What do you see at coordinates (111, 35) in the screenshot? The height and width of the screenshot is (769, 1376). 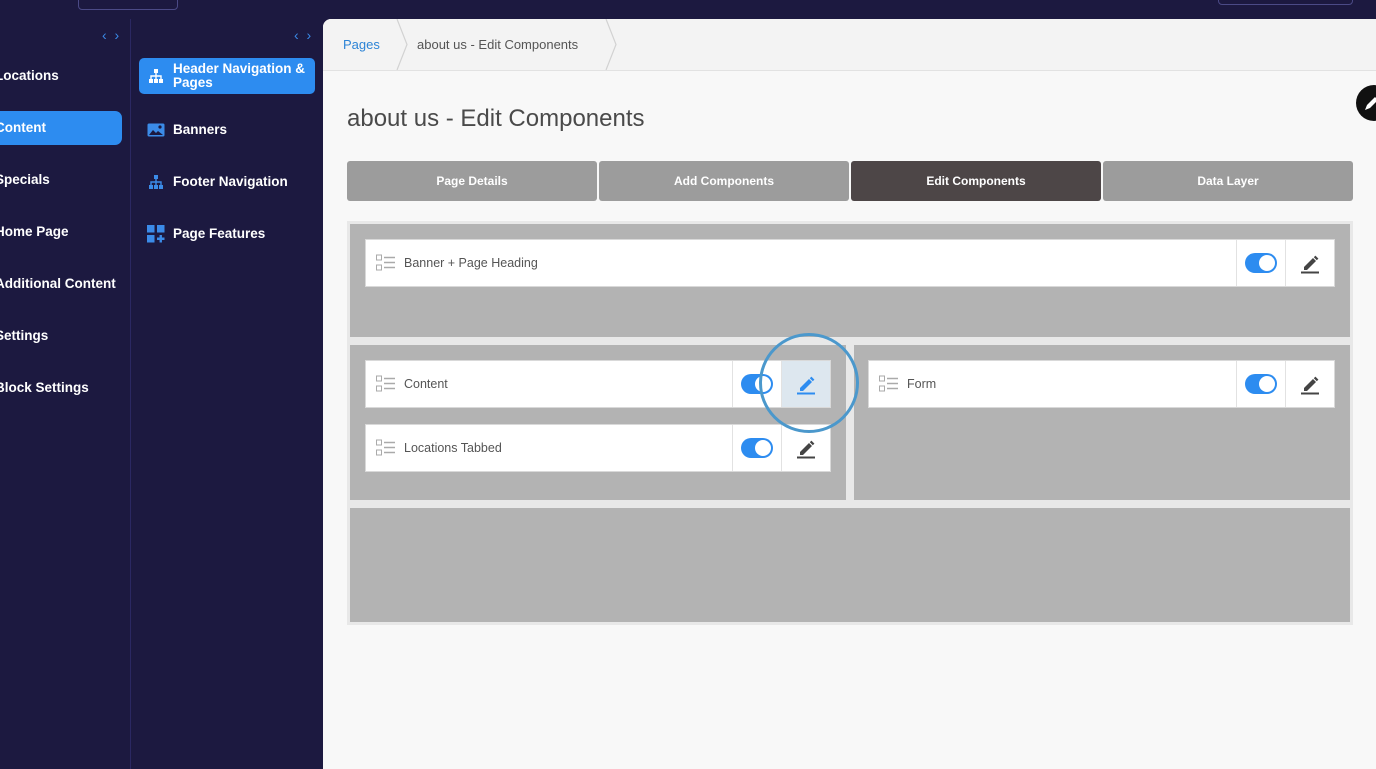 I see `collapse-toggle-primary: ‹ ›` at bounding box center [111, 35].